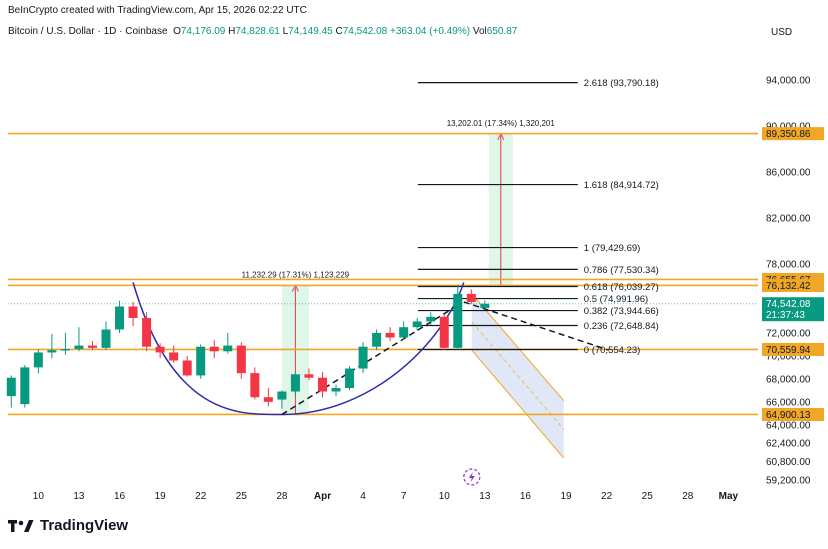 This screenshot has width=828, height=549. What do you see at coordinates (21, 525) in the screenshot?
I see `tradingview-mark-icon` at bounding box center [21, 525].